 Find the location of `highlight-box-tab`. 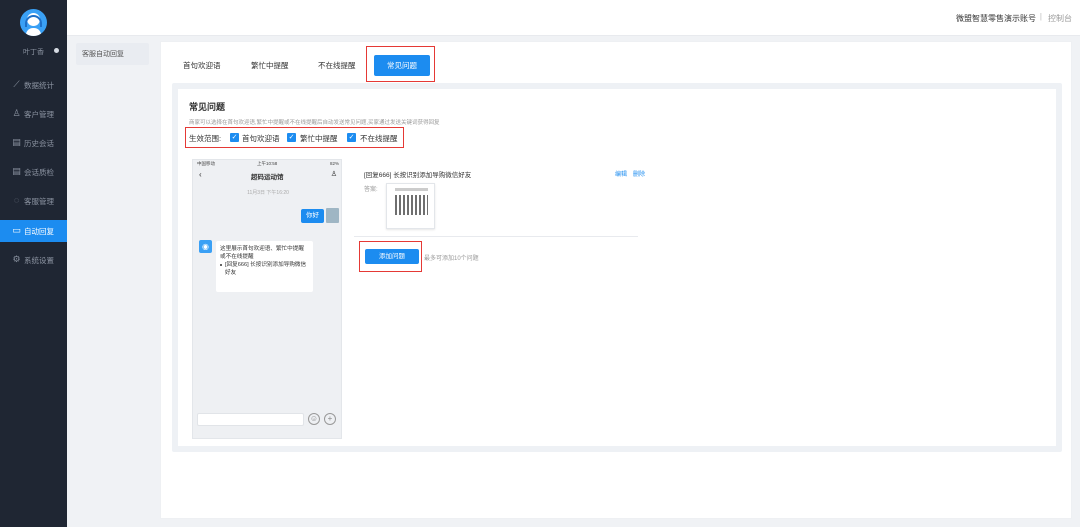

highlight-box-tab is located at coordinates (400, 64).